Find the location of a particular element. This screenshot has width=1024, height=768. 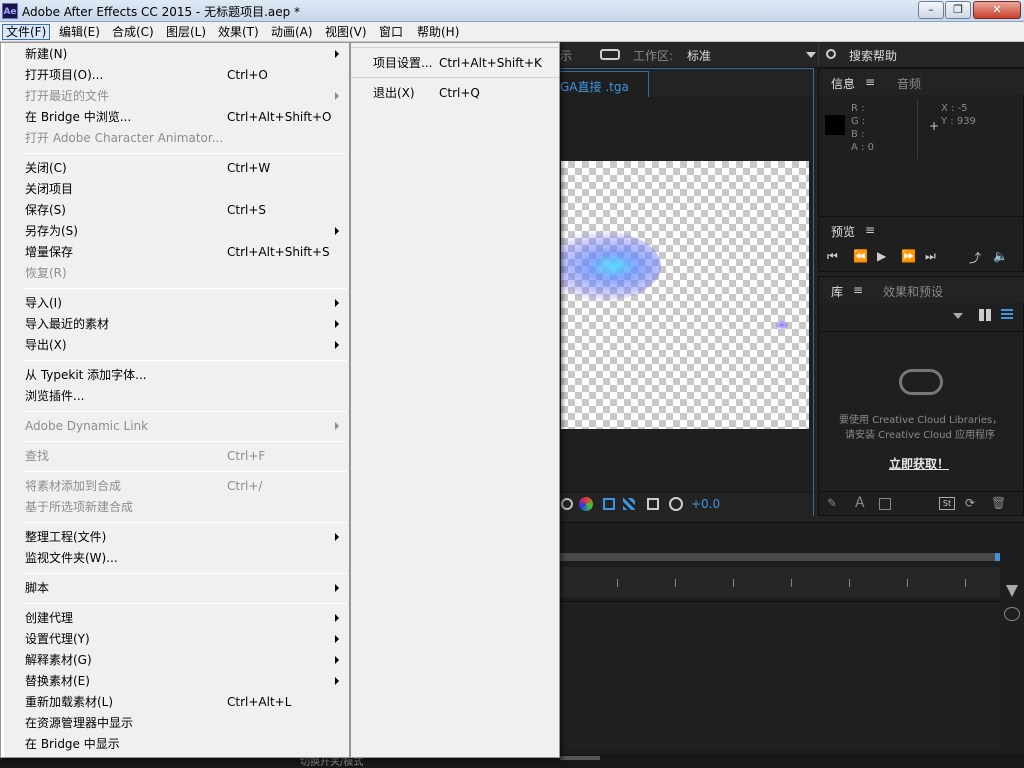

menu-item-reveal-in-explorer: 在资源管理器中显示 is located at coordinates (79, 723).